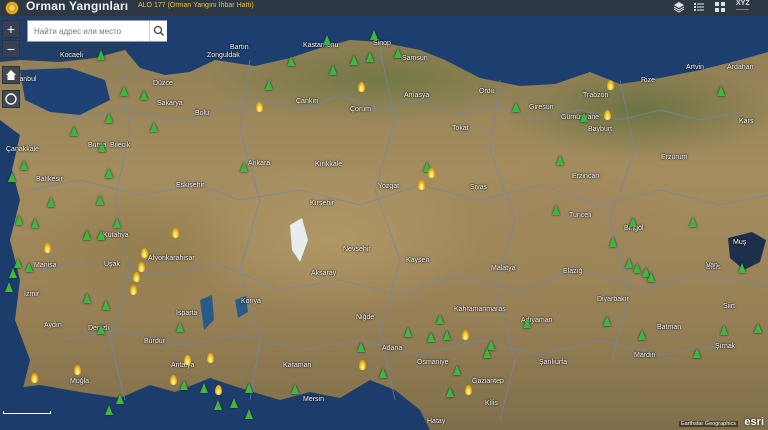  I want to click on zoom-out-button: −, so click(11, 49).